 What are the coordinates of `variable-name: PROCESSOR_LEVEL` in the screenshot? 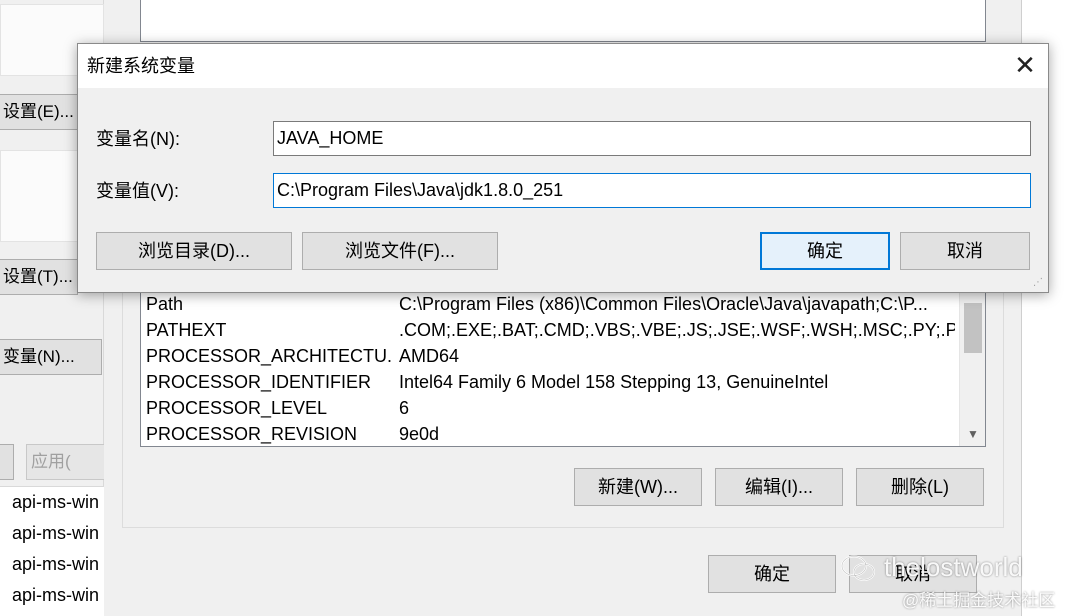 It's located at (237, 408).